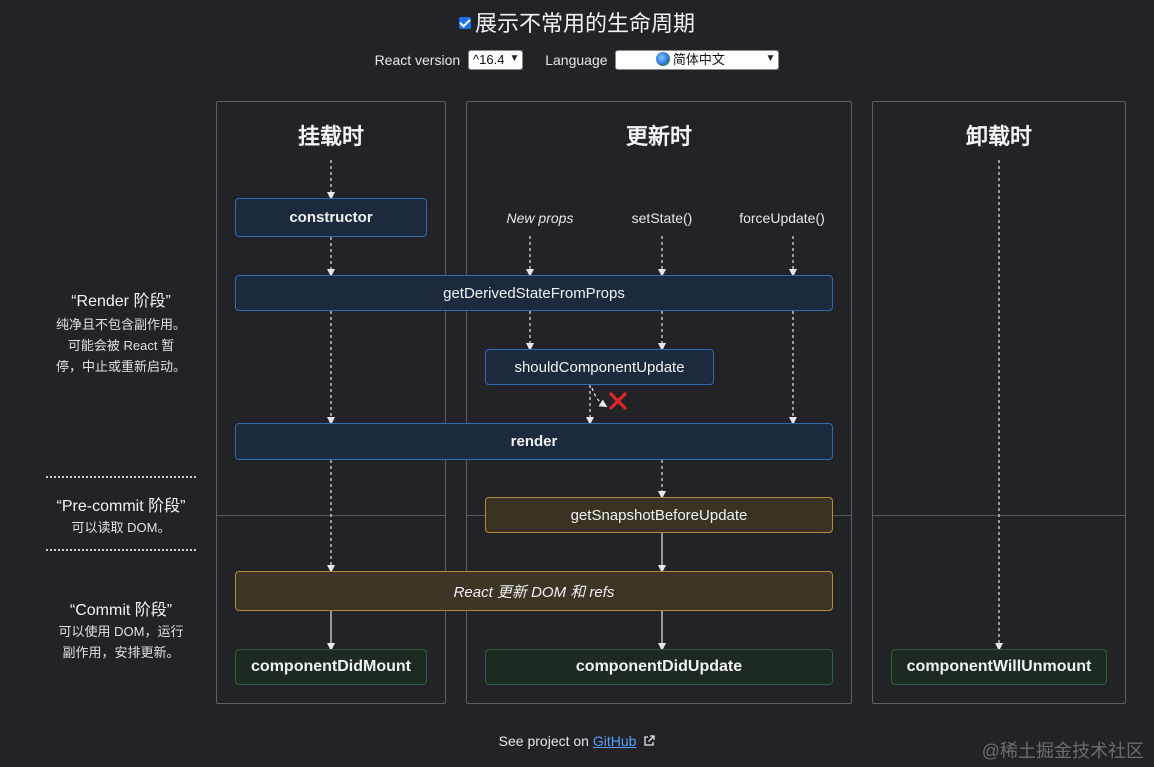  I want to click on commit-phase-desc-line: 副作用，安排更新。, so click(121, 652).